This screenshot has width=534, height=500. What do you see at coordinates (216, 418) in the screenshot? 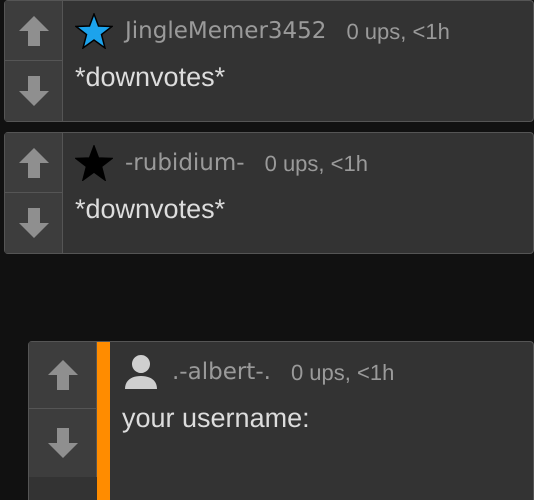
I see `comment-text: your username:` at bounding box center [216, 418].